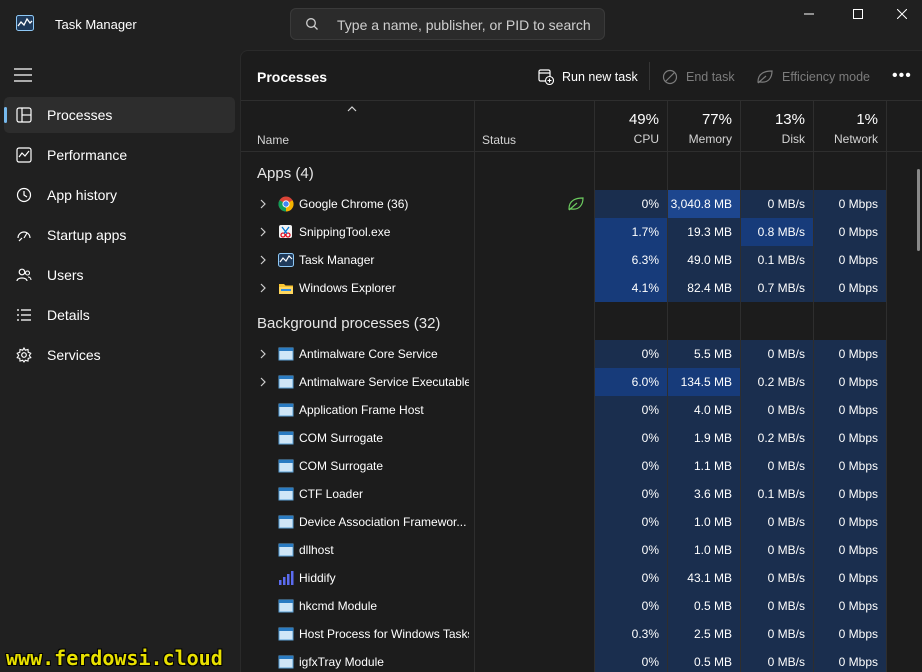 This screenshot has height=672, width=922. Describe the element at coordinates (704, 578) in the screenshot. I see `memory-cell: 43.1 MB` at that location.